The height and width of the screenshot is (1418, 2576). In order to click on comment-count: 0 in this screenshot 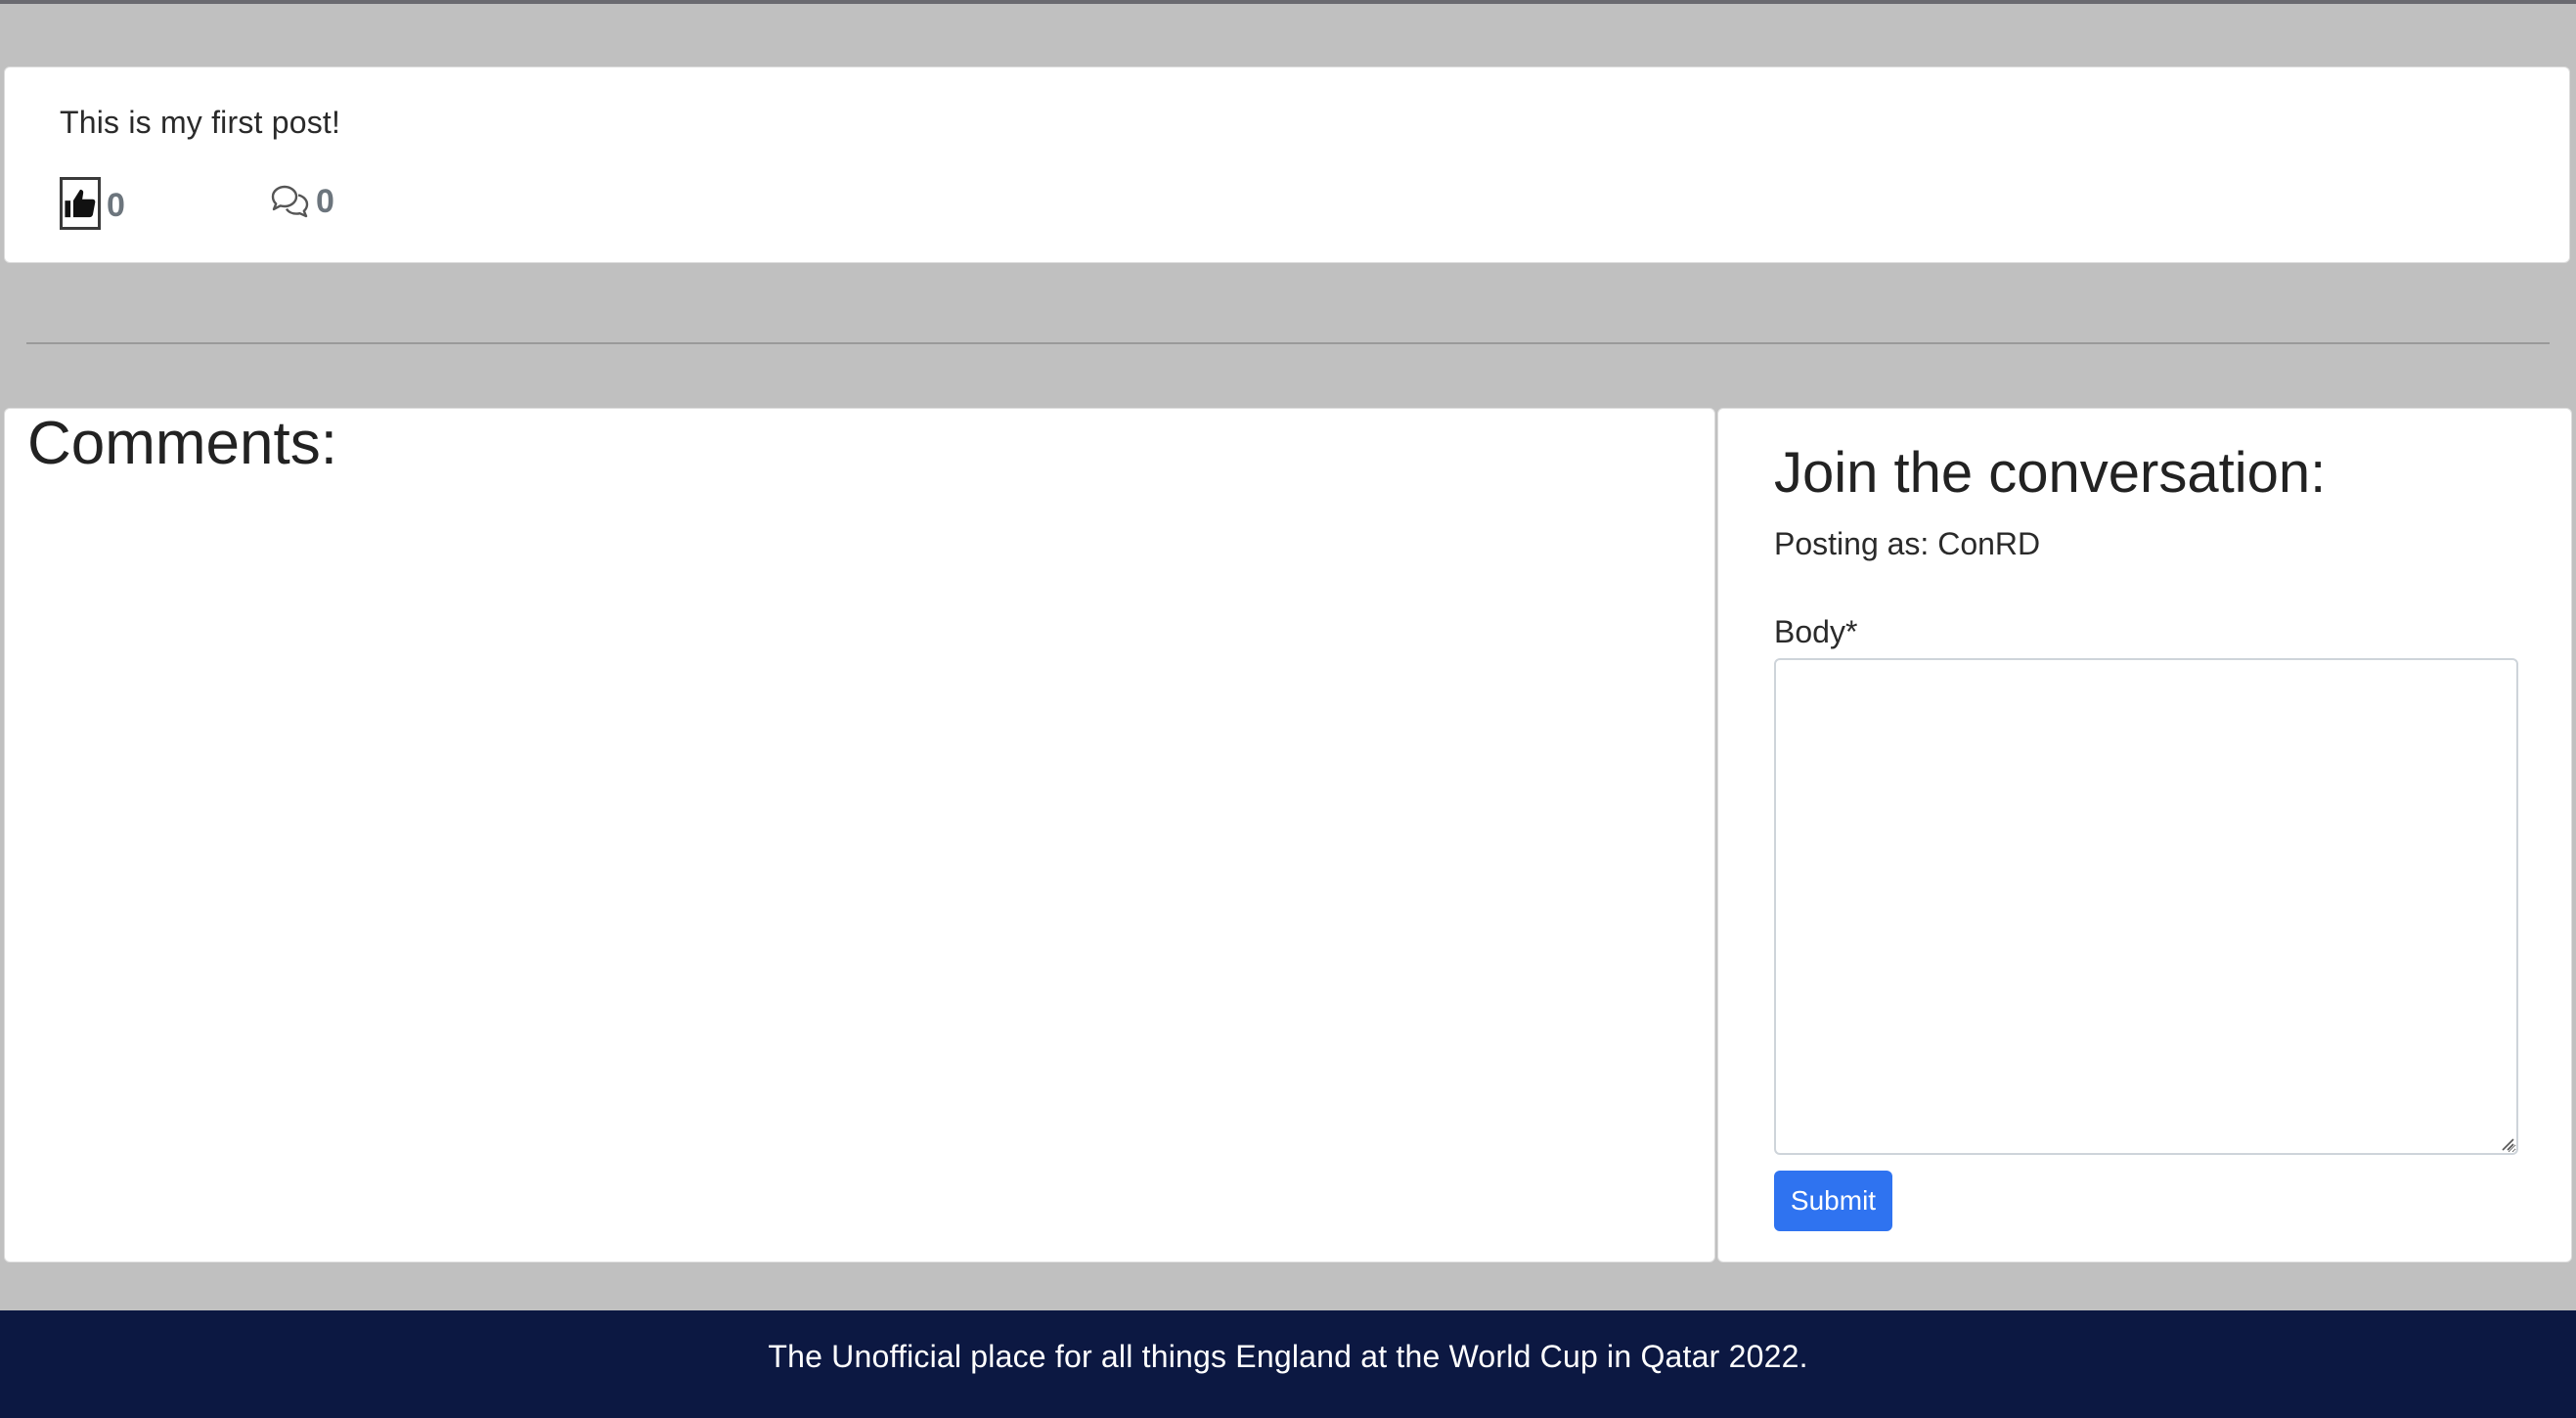, I will do `click(325, 201)`.